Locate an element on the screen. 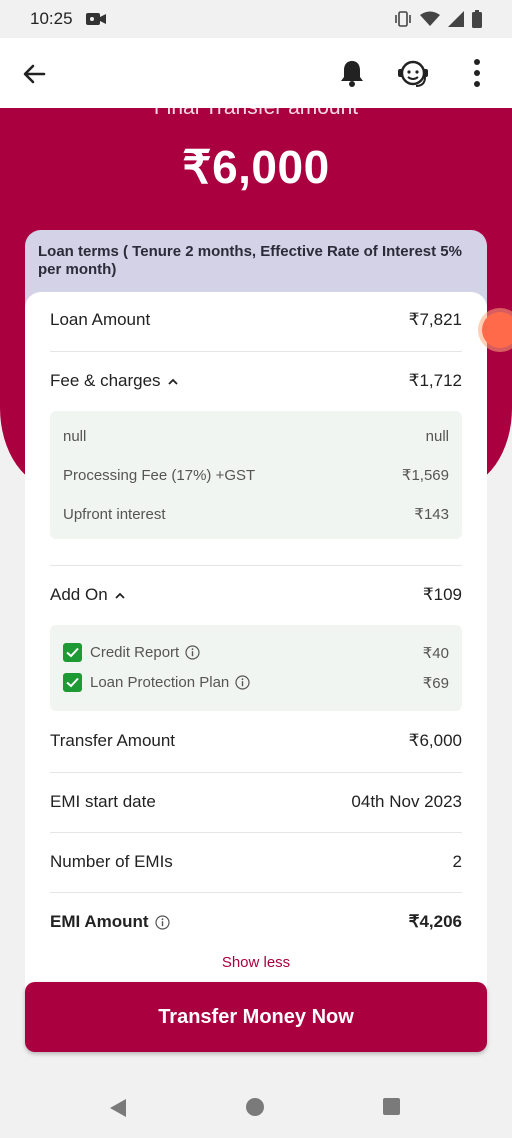 This screenshot has width=512, height=1138. addon-item: Loan Protection Plan ₹69 is located at coordinates (256, 682).